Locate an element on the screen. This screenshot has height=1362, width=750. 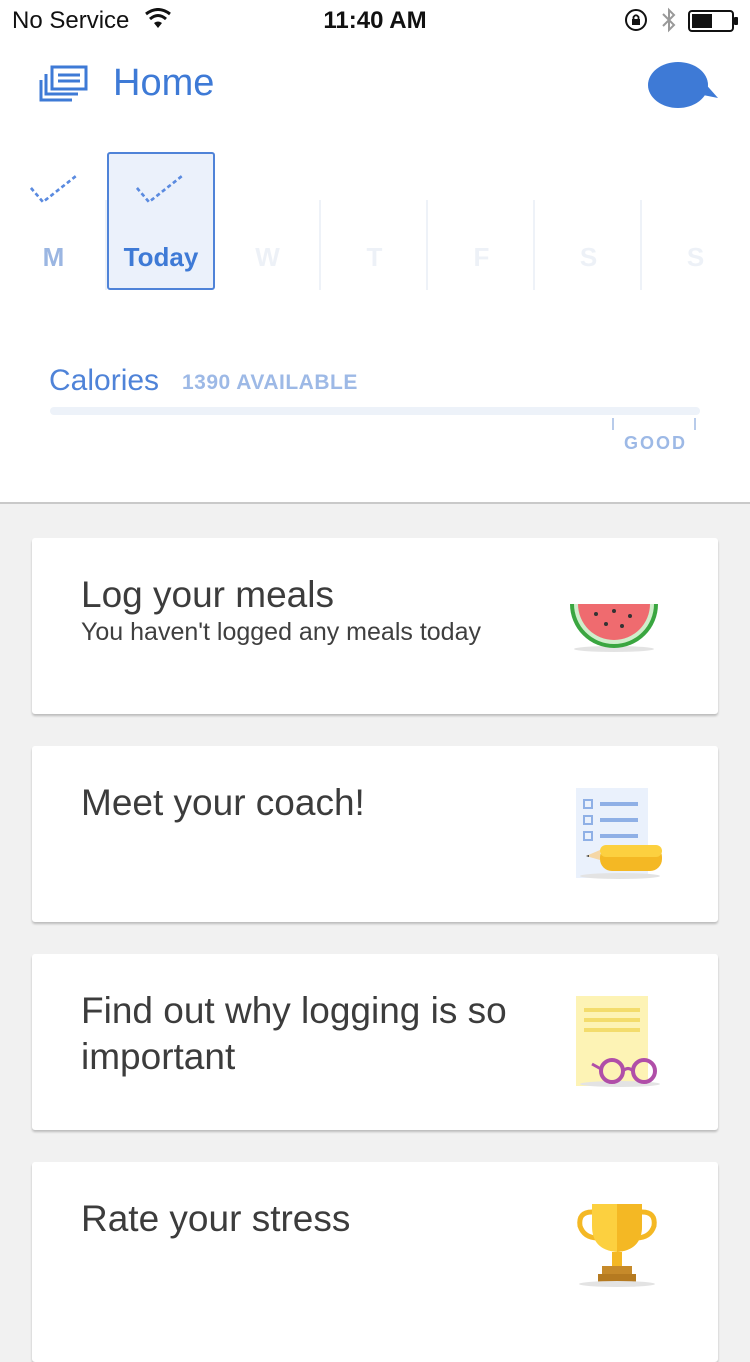
card-title: Meet your coach! is located at coordinates (223, 802).